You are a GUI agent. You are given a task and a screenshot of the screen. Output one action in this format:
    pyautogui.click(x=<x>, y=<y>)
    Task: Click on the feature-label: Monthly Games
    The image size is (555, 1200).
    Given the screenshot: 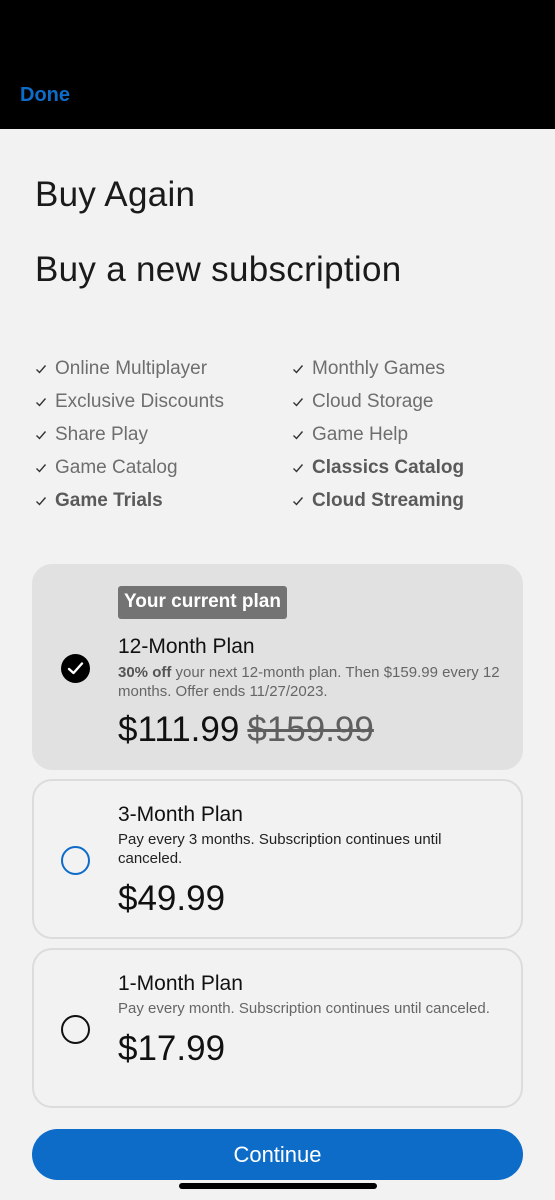 What is the action you would take?
    pyautogui.click(x=379, y=368)
    